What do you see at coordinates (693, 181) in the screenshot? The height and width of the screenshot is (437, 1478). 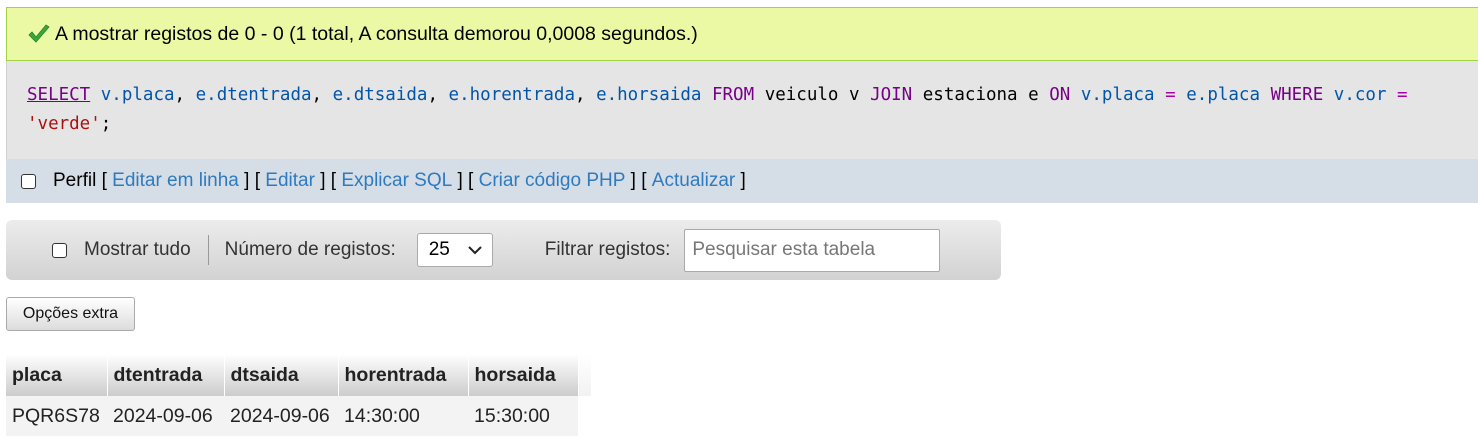 I see `refresh-link: Actualizar` at bounding box center [693, 181].